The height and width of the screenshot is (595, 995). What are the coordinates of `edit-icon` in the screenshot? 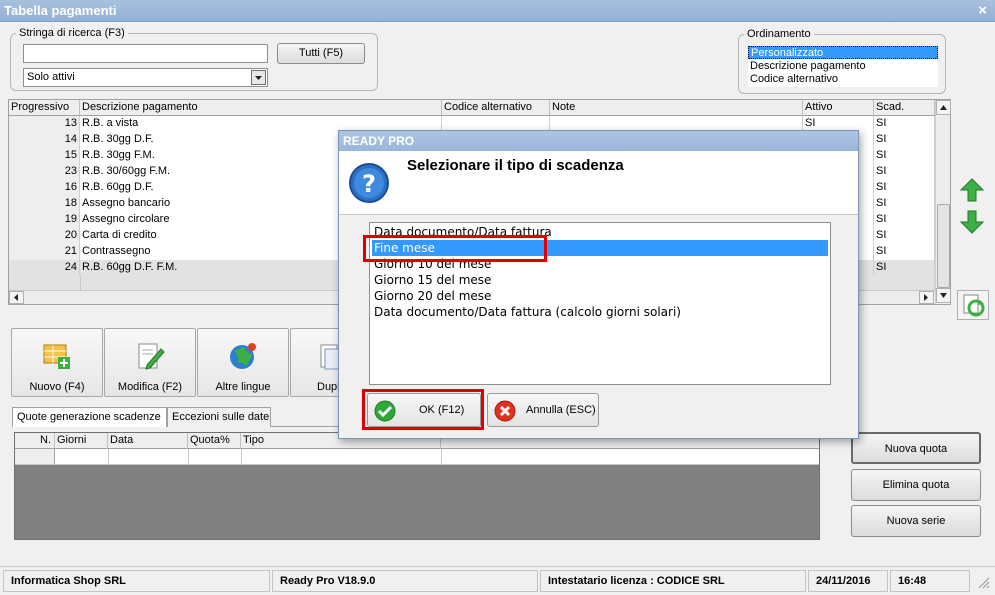 It's located at (150, 356).